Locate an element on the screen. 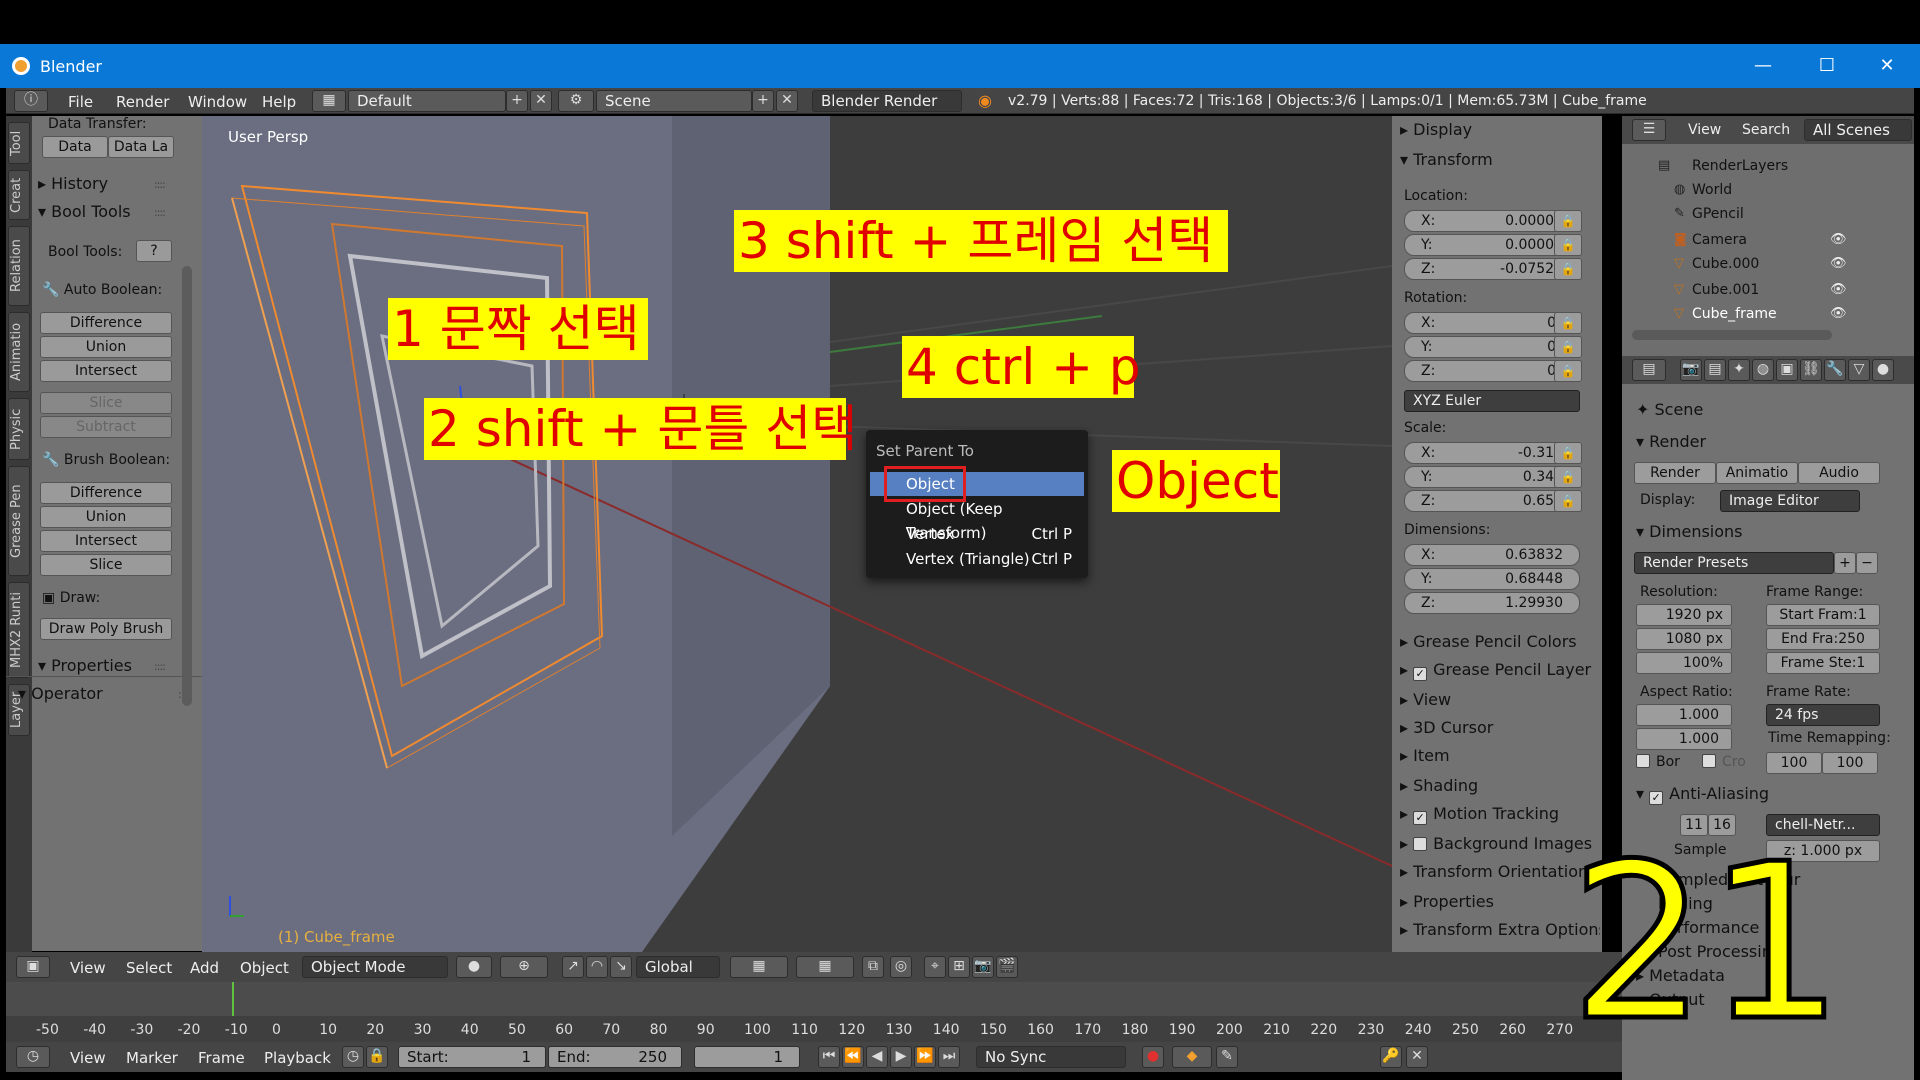 The height and width of the screenshot is (1080, 1920). outliner-view-menu: View is located at coordinates (1704, 130).